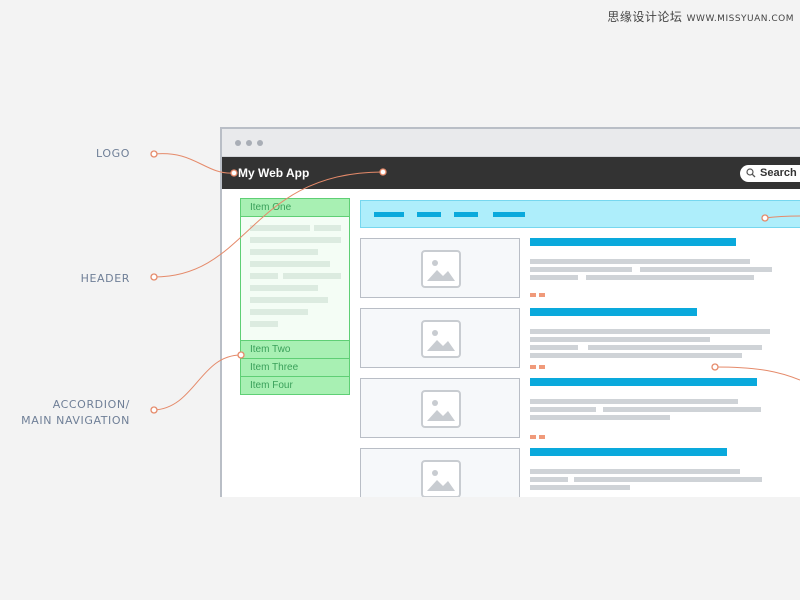 This screenshot has height=600, width=800. What do you see at coordinates (751, 173) in the screenshot?
I see `search-icon` at bounding box center [751, 173].